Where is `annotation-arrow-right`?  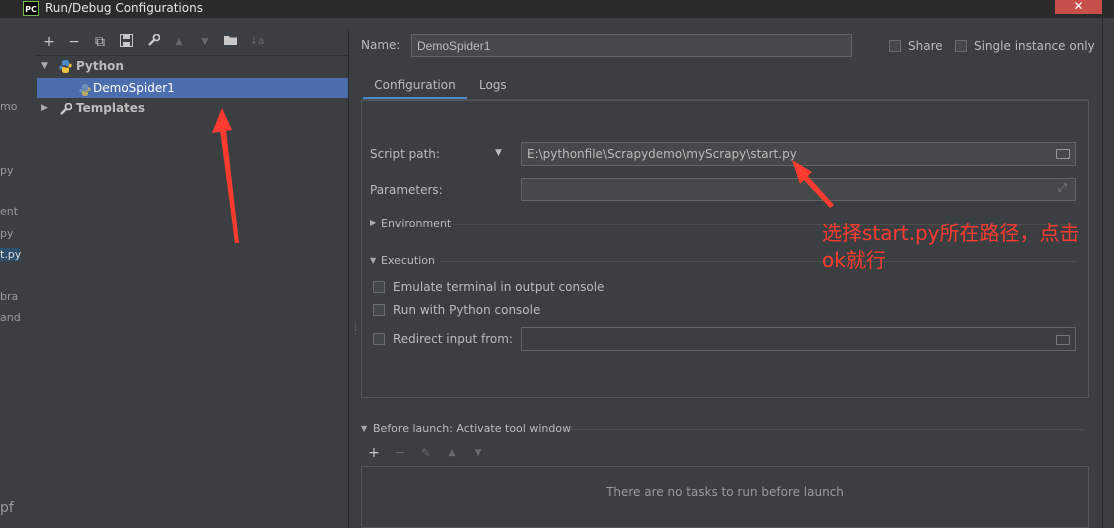
annotation-arrow-right is located at coordinates (813, 184).